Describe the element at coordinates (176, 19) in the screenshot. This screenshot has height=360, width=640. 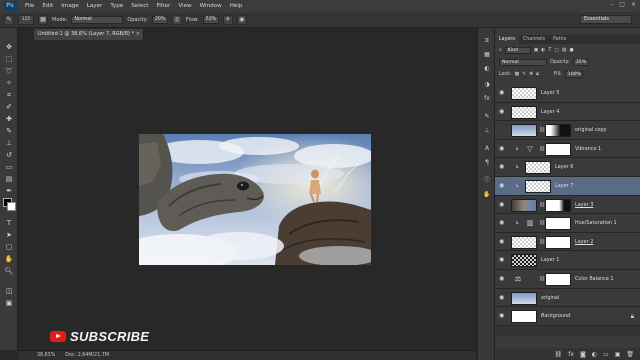
I see `pressure-opacity-icon: ◎` at that location.